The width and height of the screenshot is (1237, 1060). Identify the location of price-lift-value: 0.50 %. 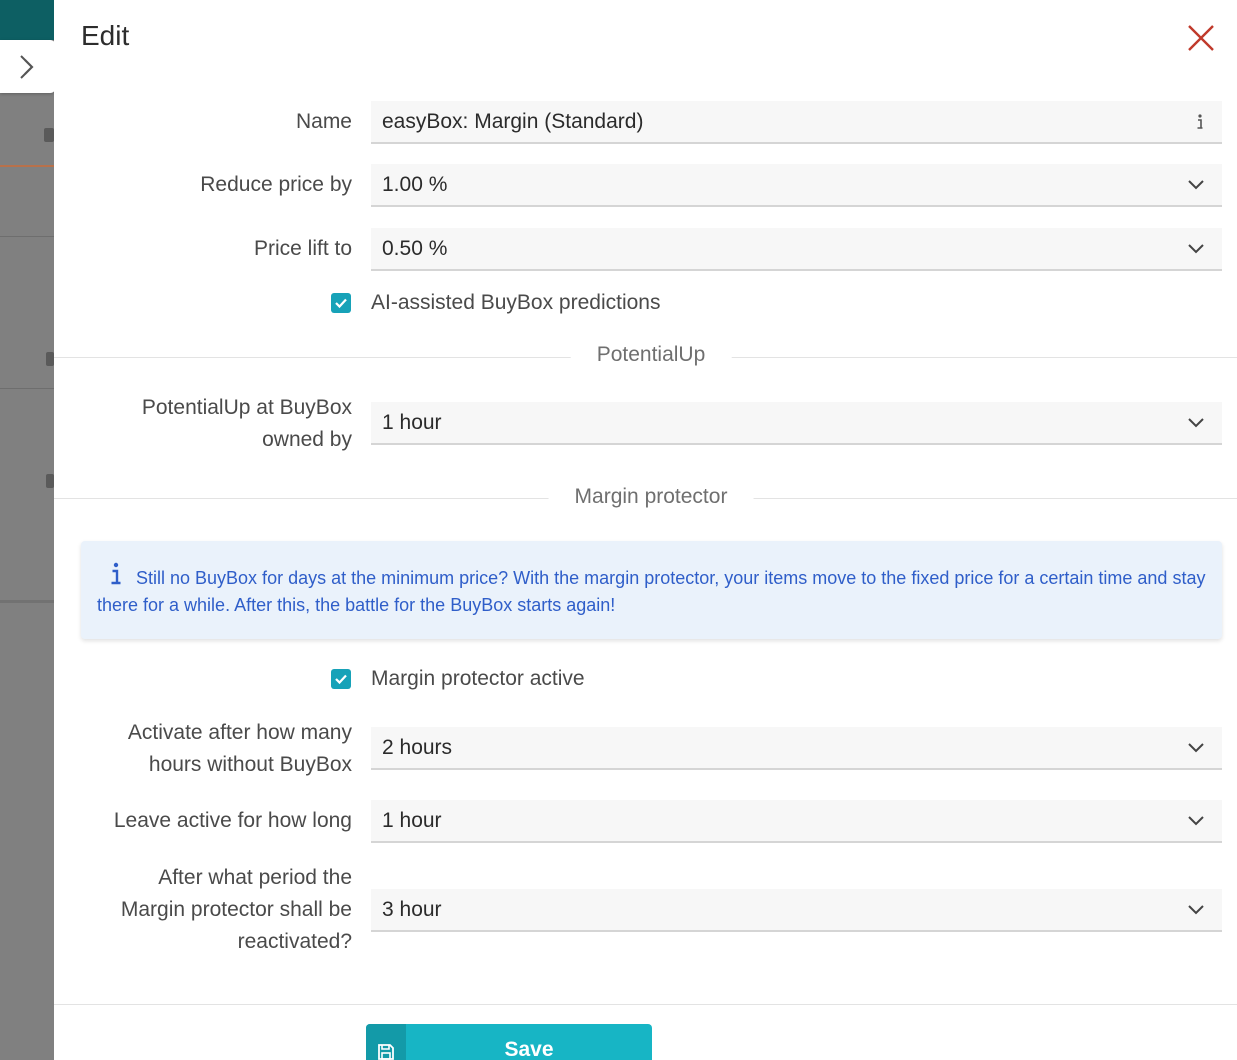
(415, 248).